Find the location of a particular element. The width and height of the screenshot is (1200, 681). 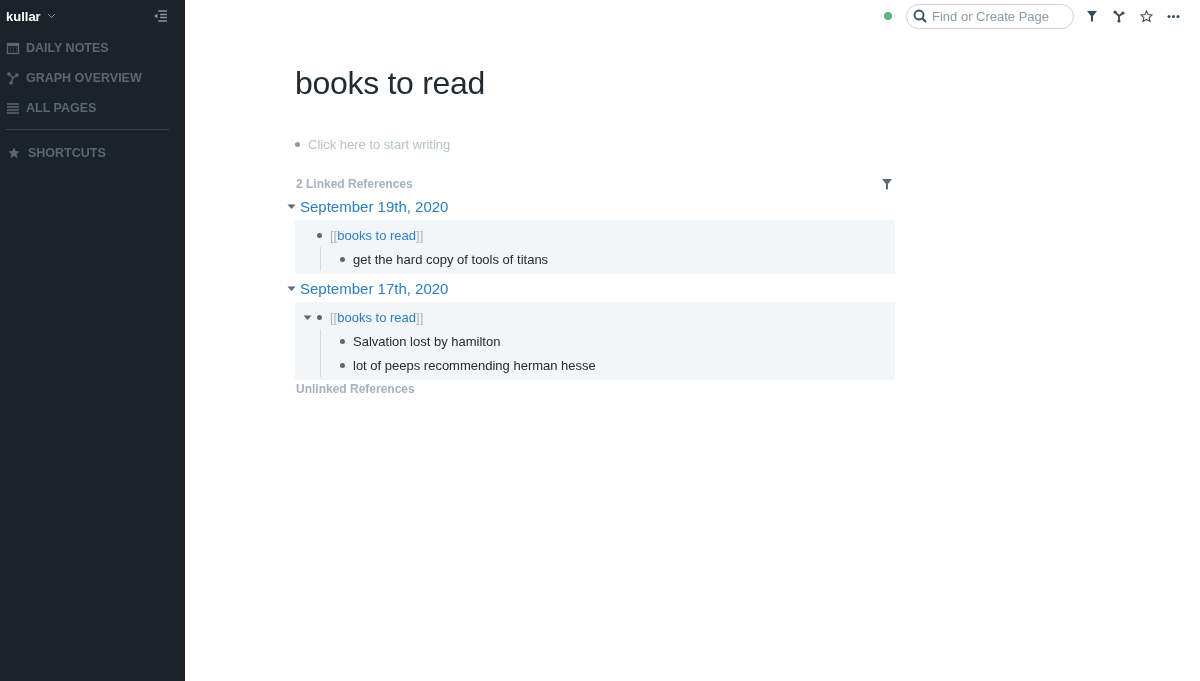

nav-item: ALL PAGES is located at coordinates (92, 107).